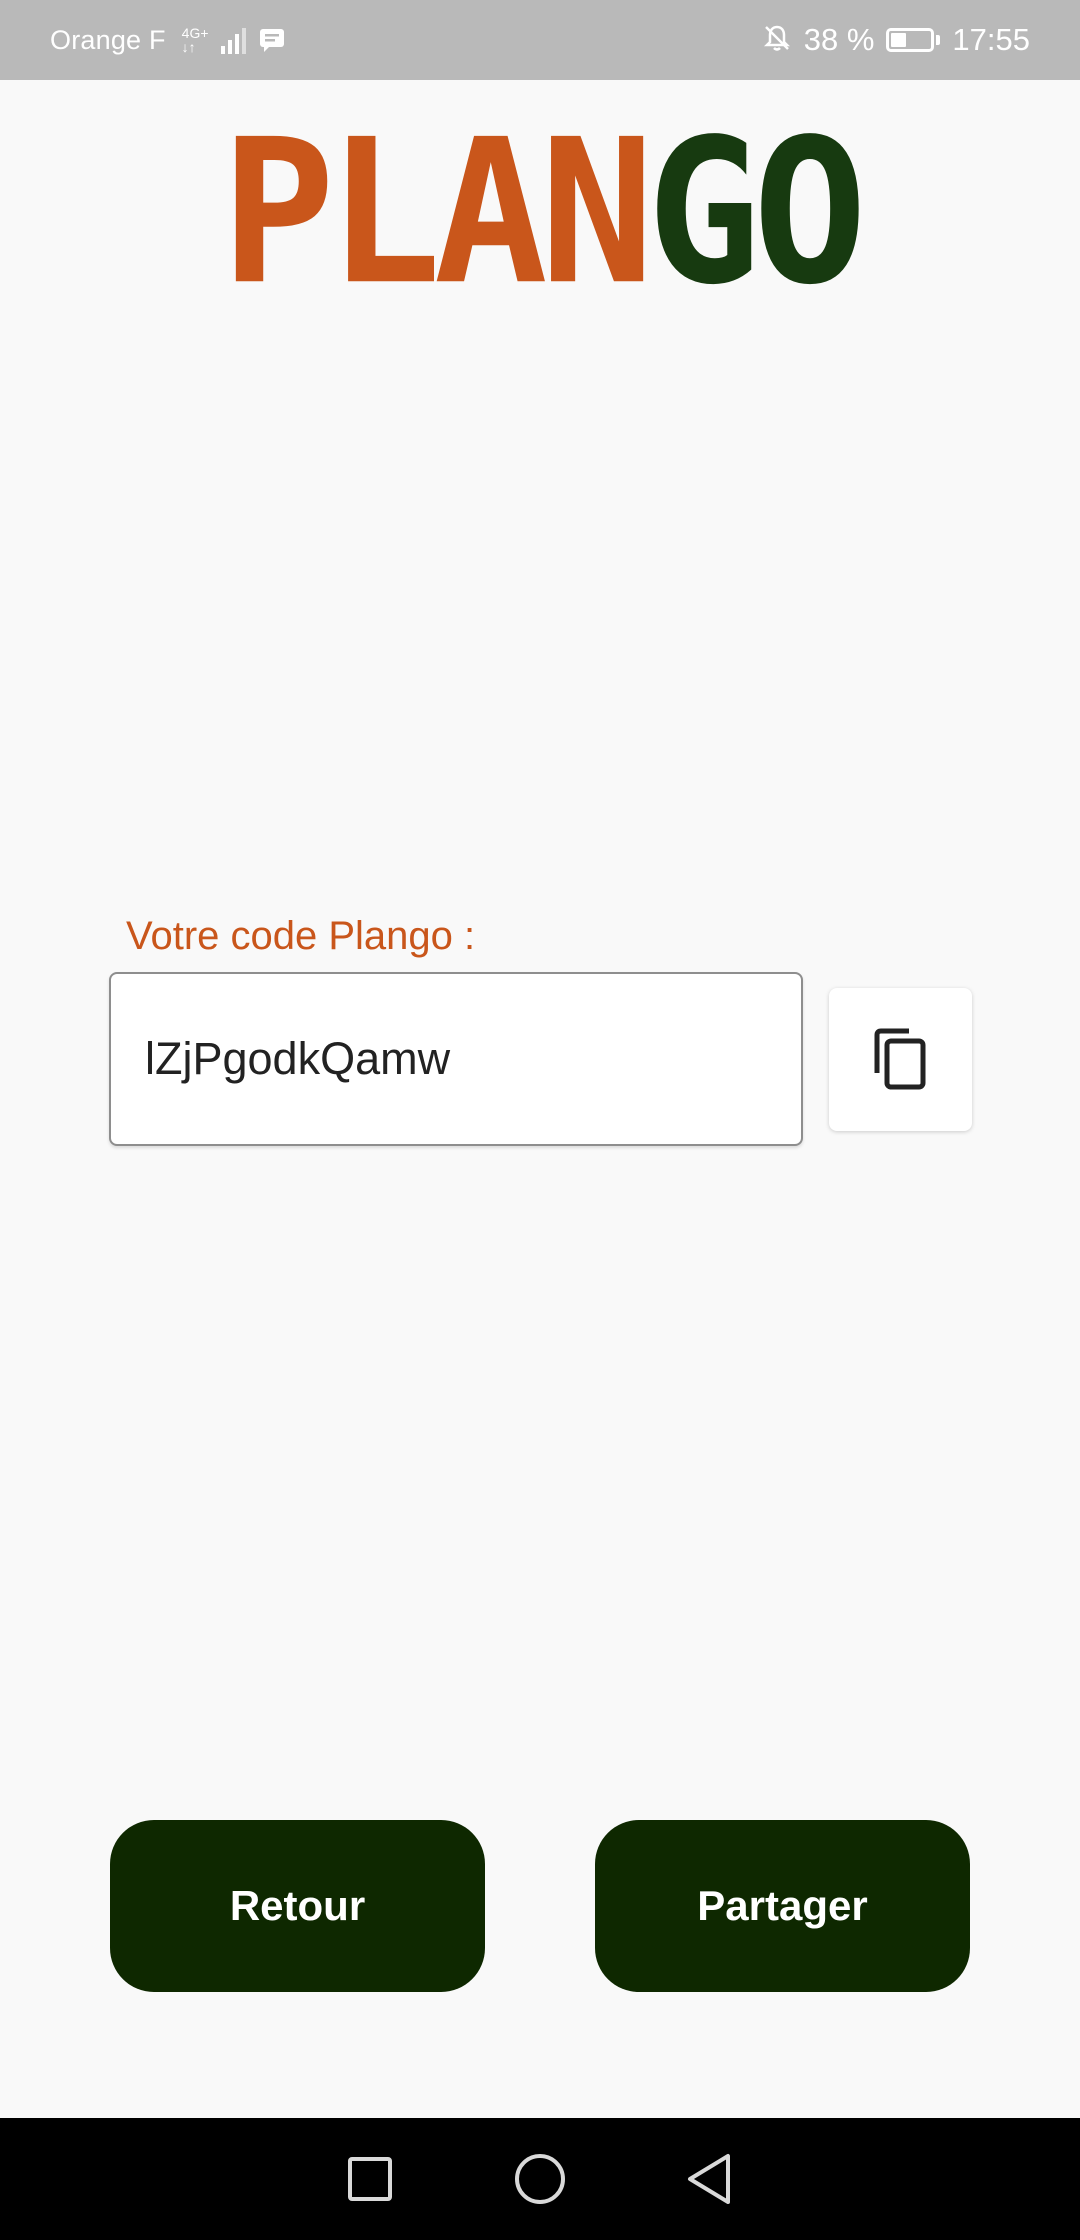  What do you see at coordinates (168, 40) in the screenshot?
I see `status-left: Orange F 4G+ ↓↑` at bounding box center [168, 40].